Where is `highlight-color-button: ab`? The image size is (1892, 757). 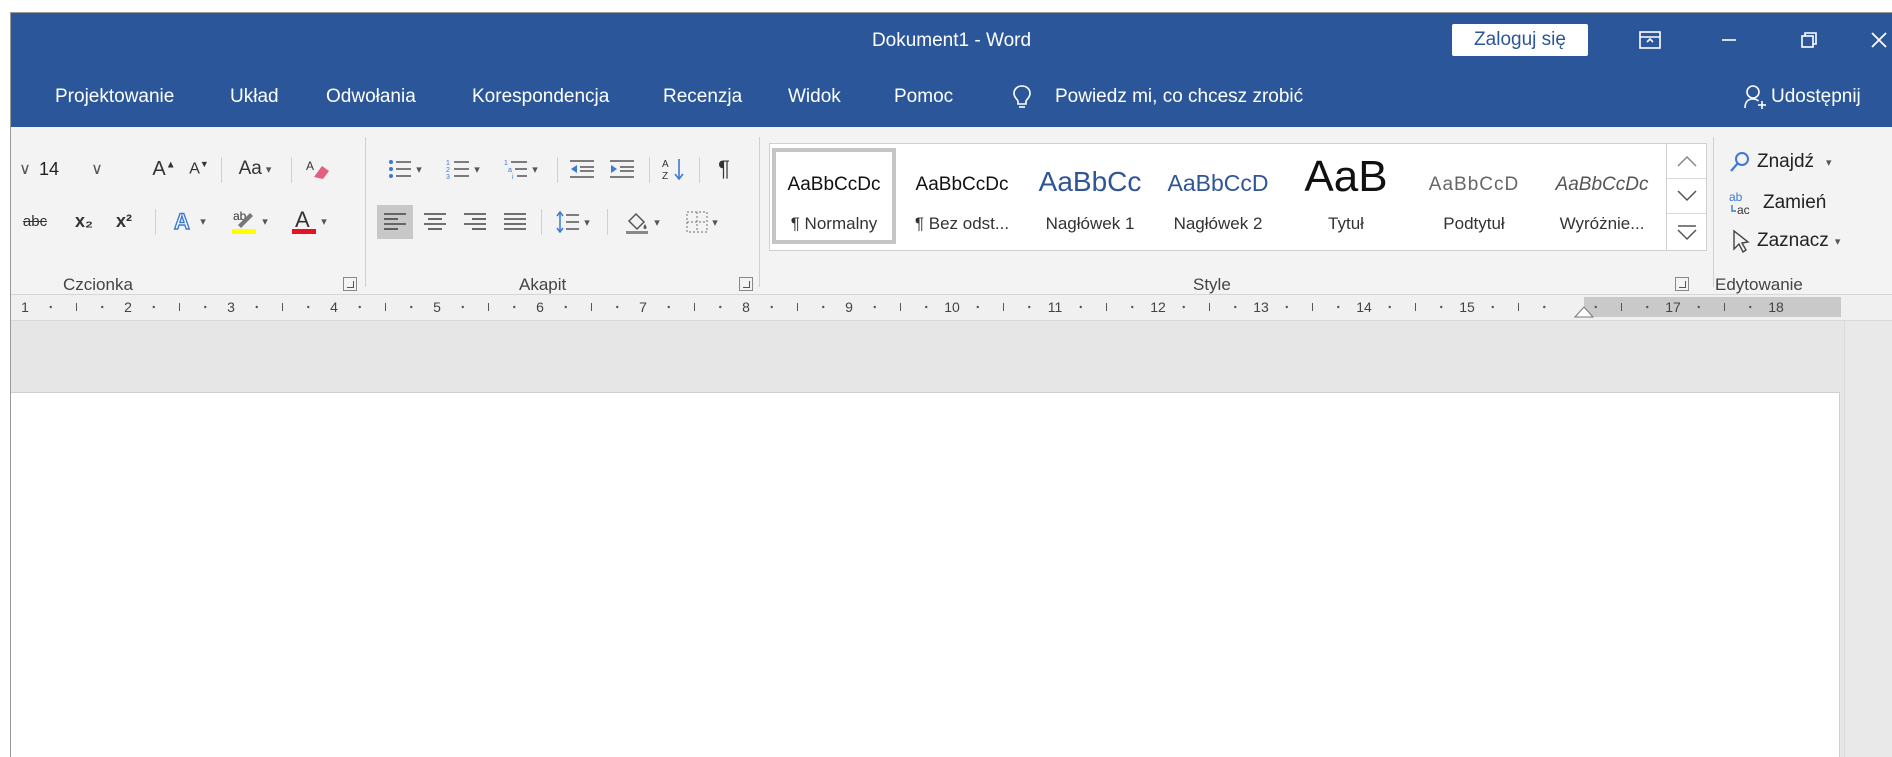 highlight-color-button: ab is located at coordinates (249, 221).